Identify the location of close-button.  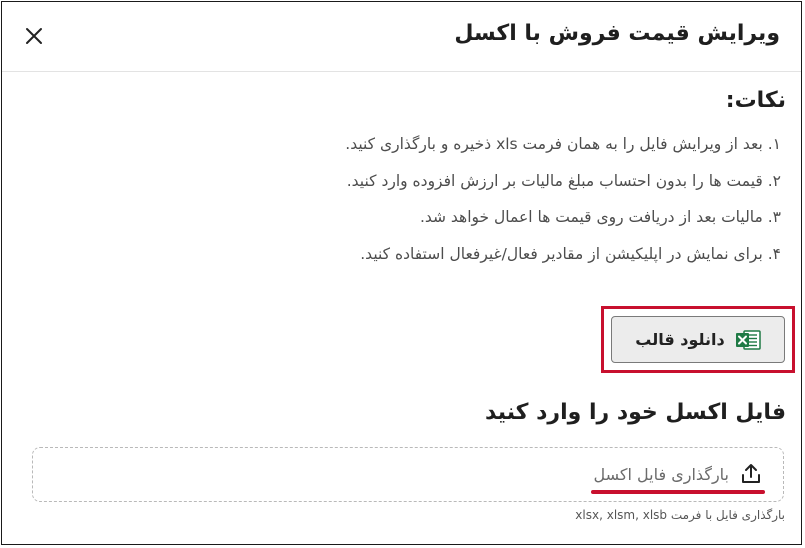
(34, 36).